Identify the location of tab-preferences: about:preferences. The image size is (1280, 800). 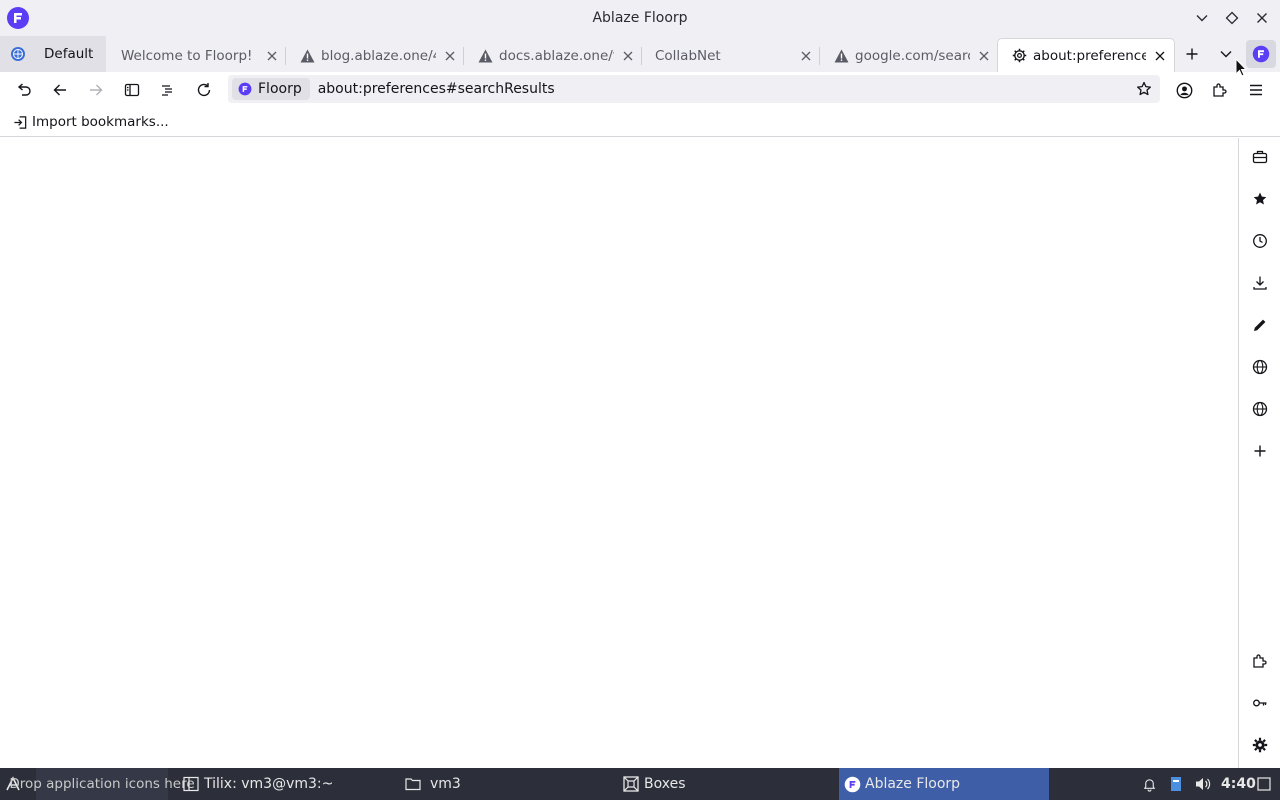
(1086, 55).